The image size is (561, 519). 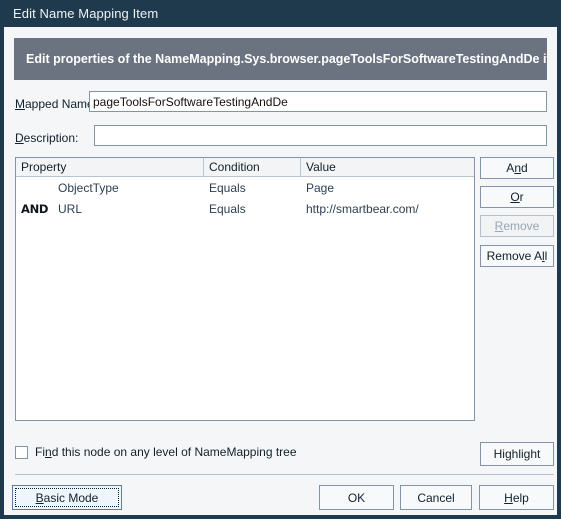 I want to click on column-header-property: Property, so click(x=110, y=167).